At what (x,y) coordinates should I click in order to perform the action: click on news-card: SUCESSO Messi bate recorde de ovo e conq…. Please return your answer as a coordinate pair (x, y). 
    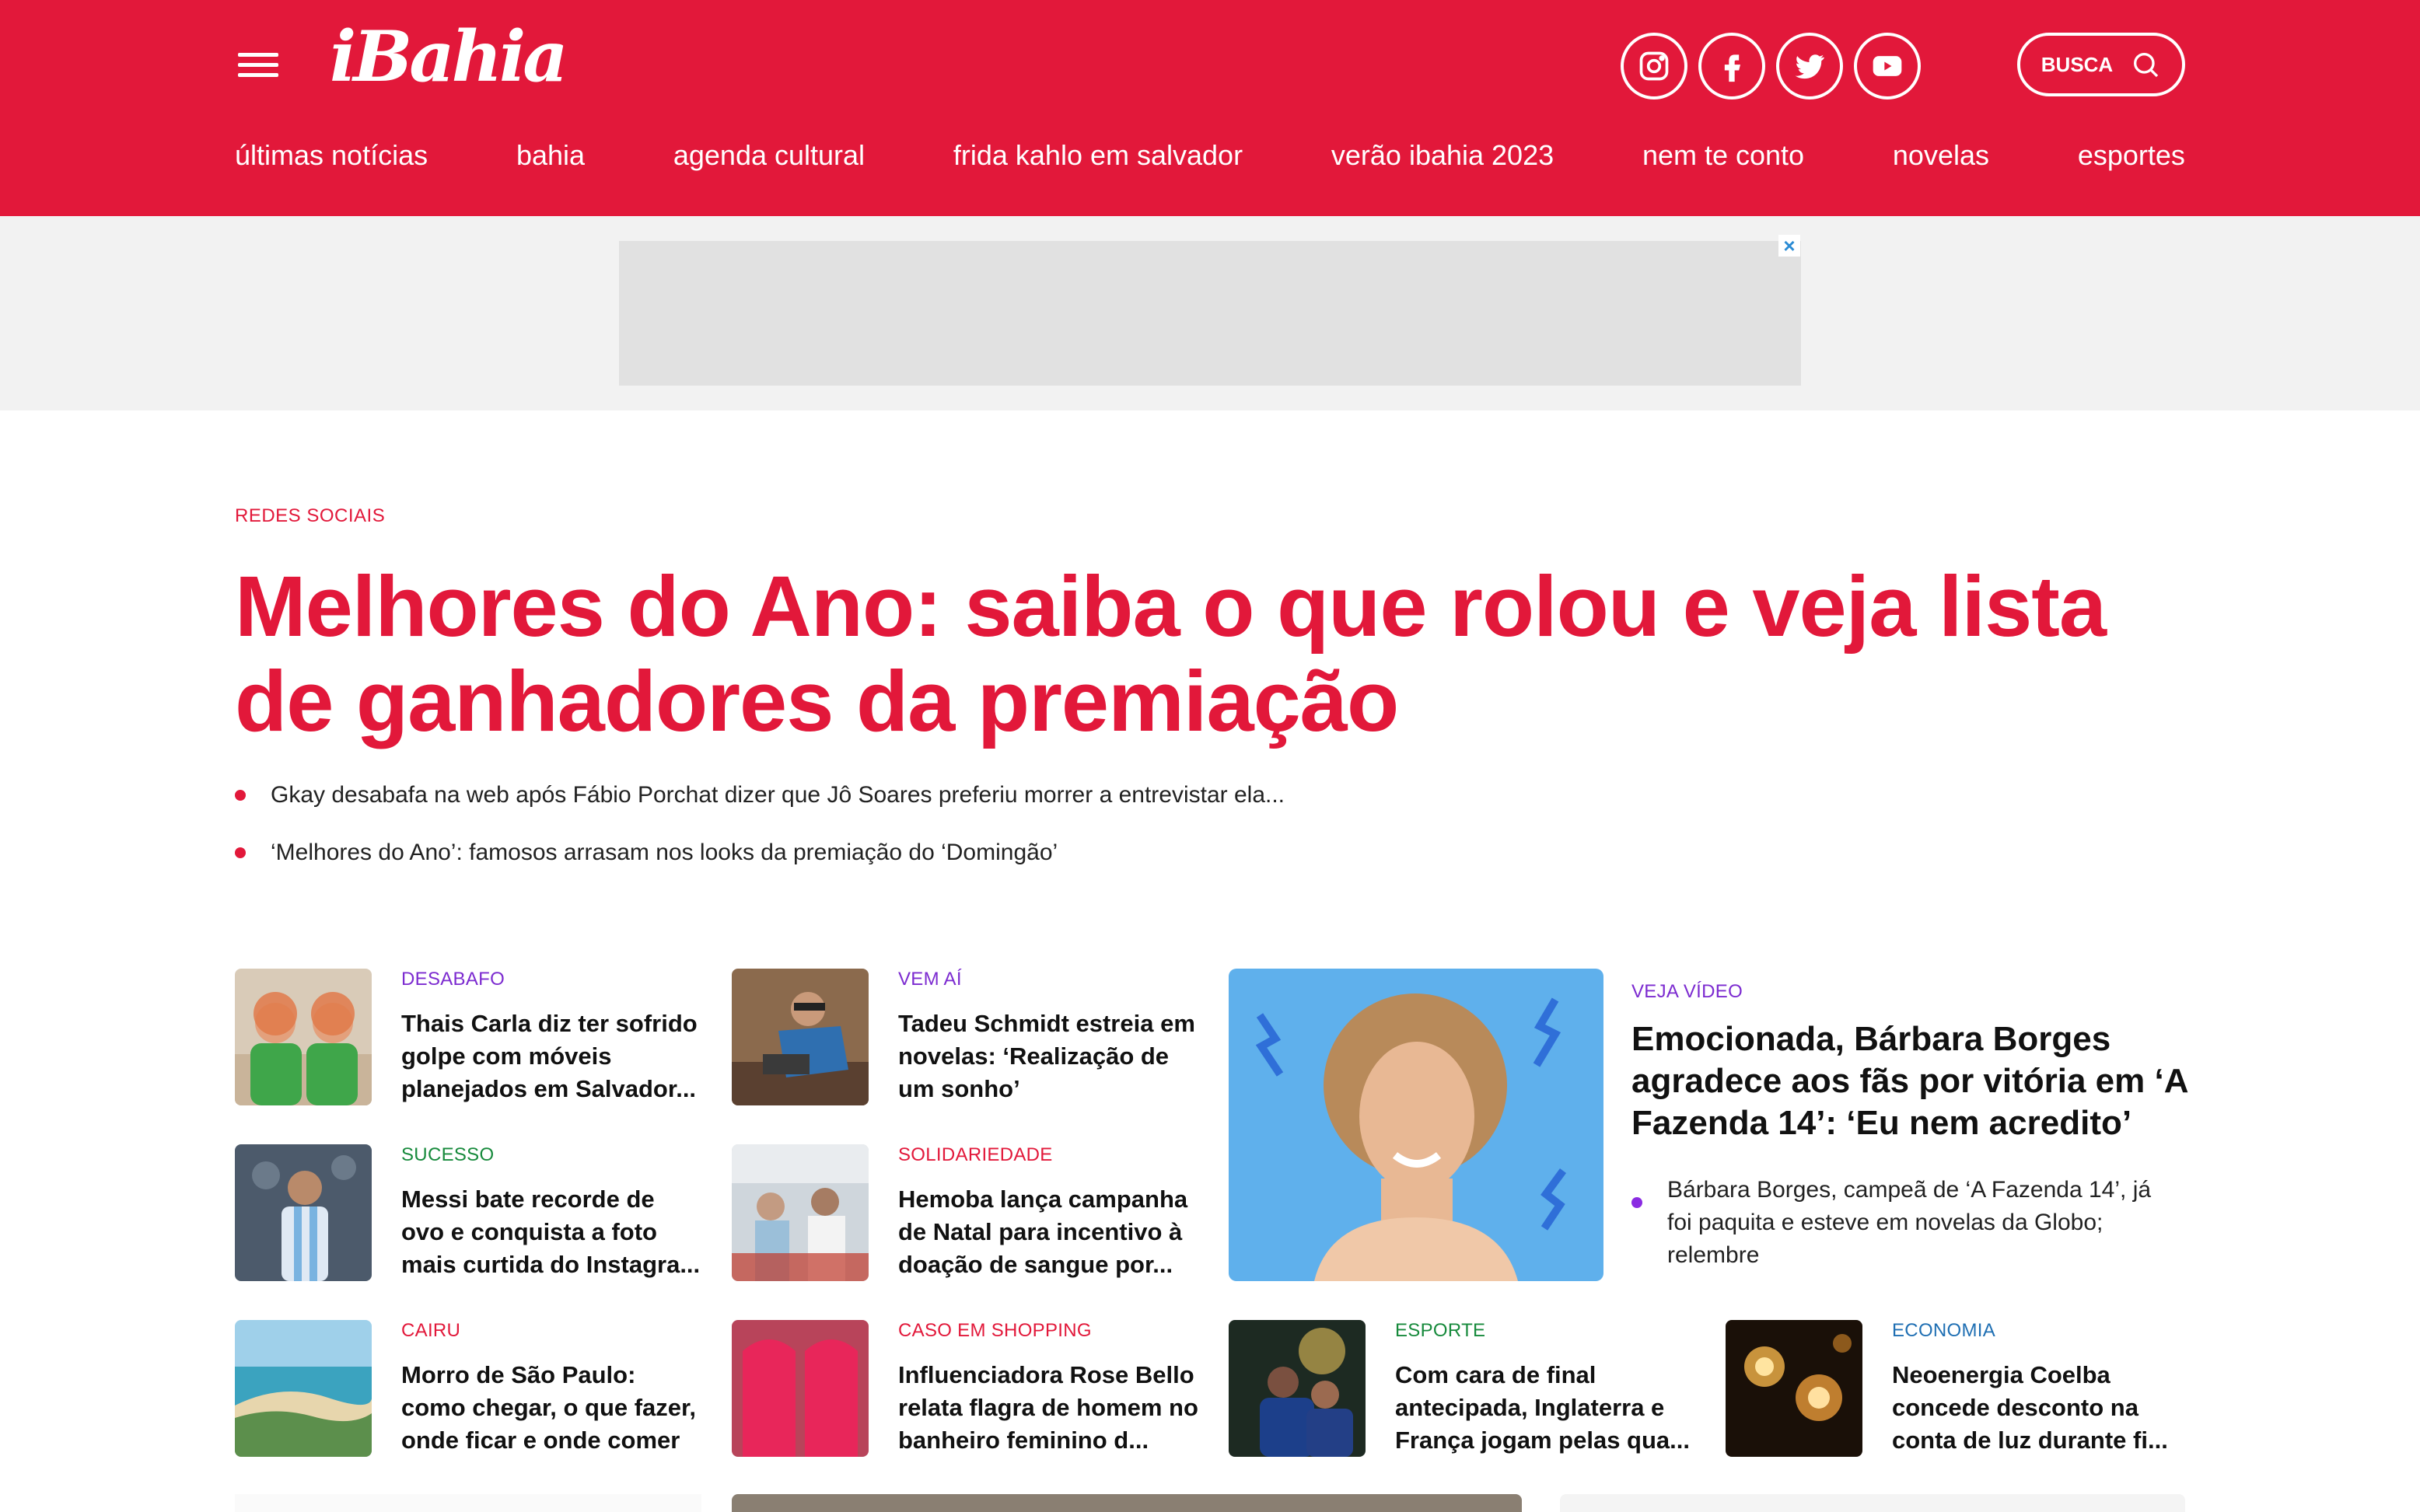
    Looking at the image, I should click on (468, 1213).